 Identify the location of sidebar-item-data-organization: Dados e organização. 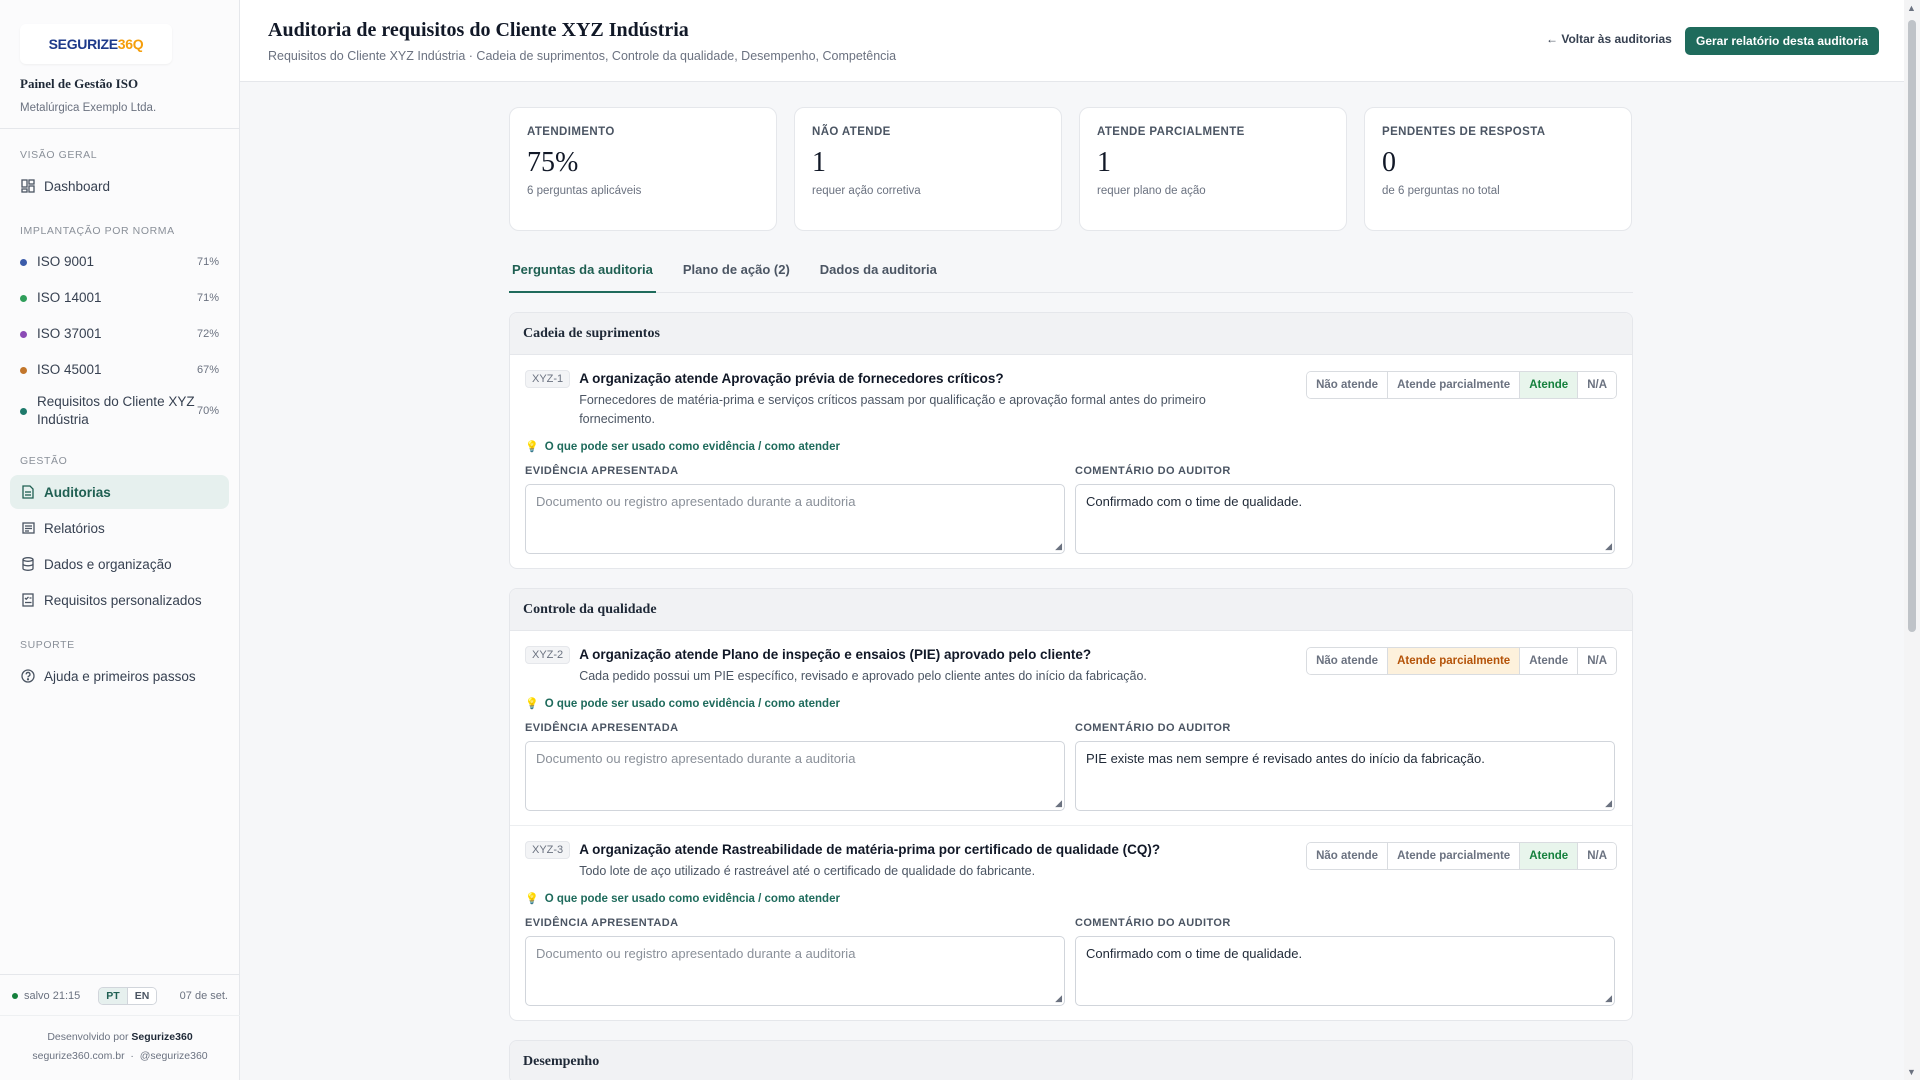
(119, 564).